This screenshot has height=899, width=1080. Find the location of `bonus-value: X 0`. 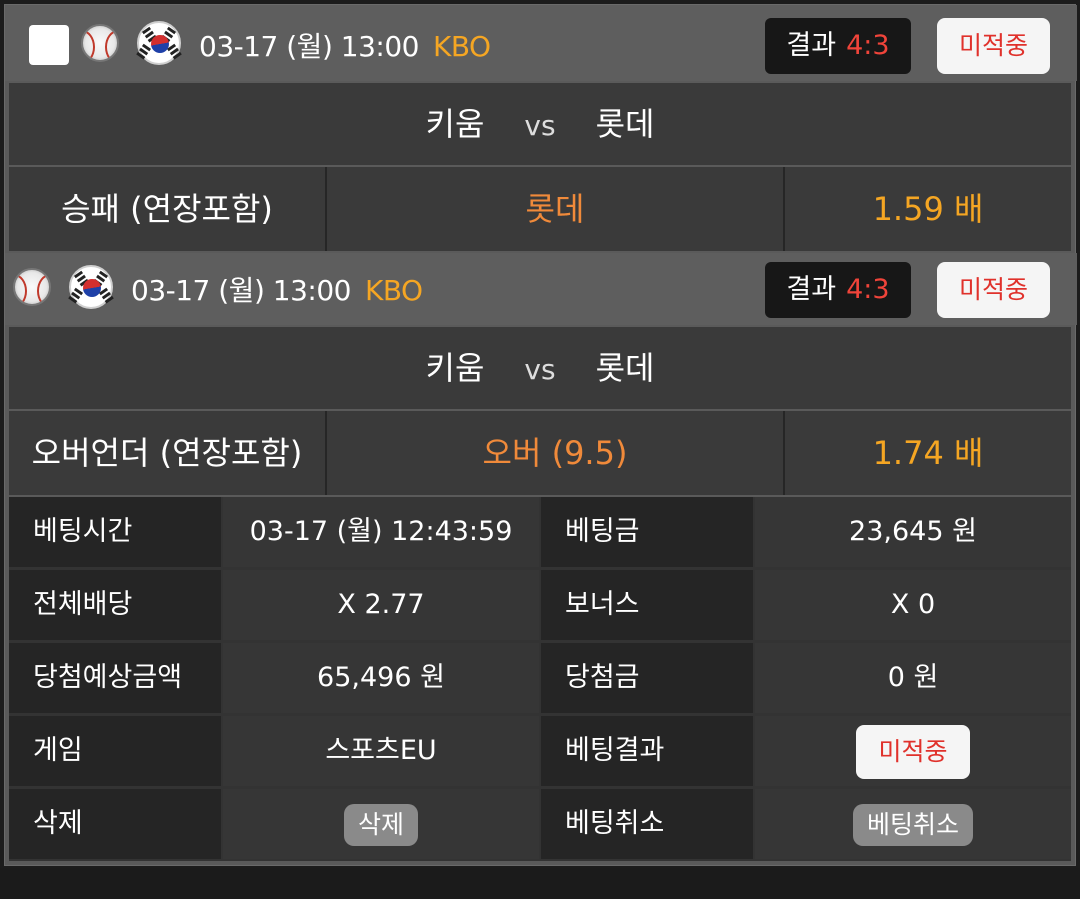

bonus-value: X 0 is located at coordinates (913, 605).